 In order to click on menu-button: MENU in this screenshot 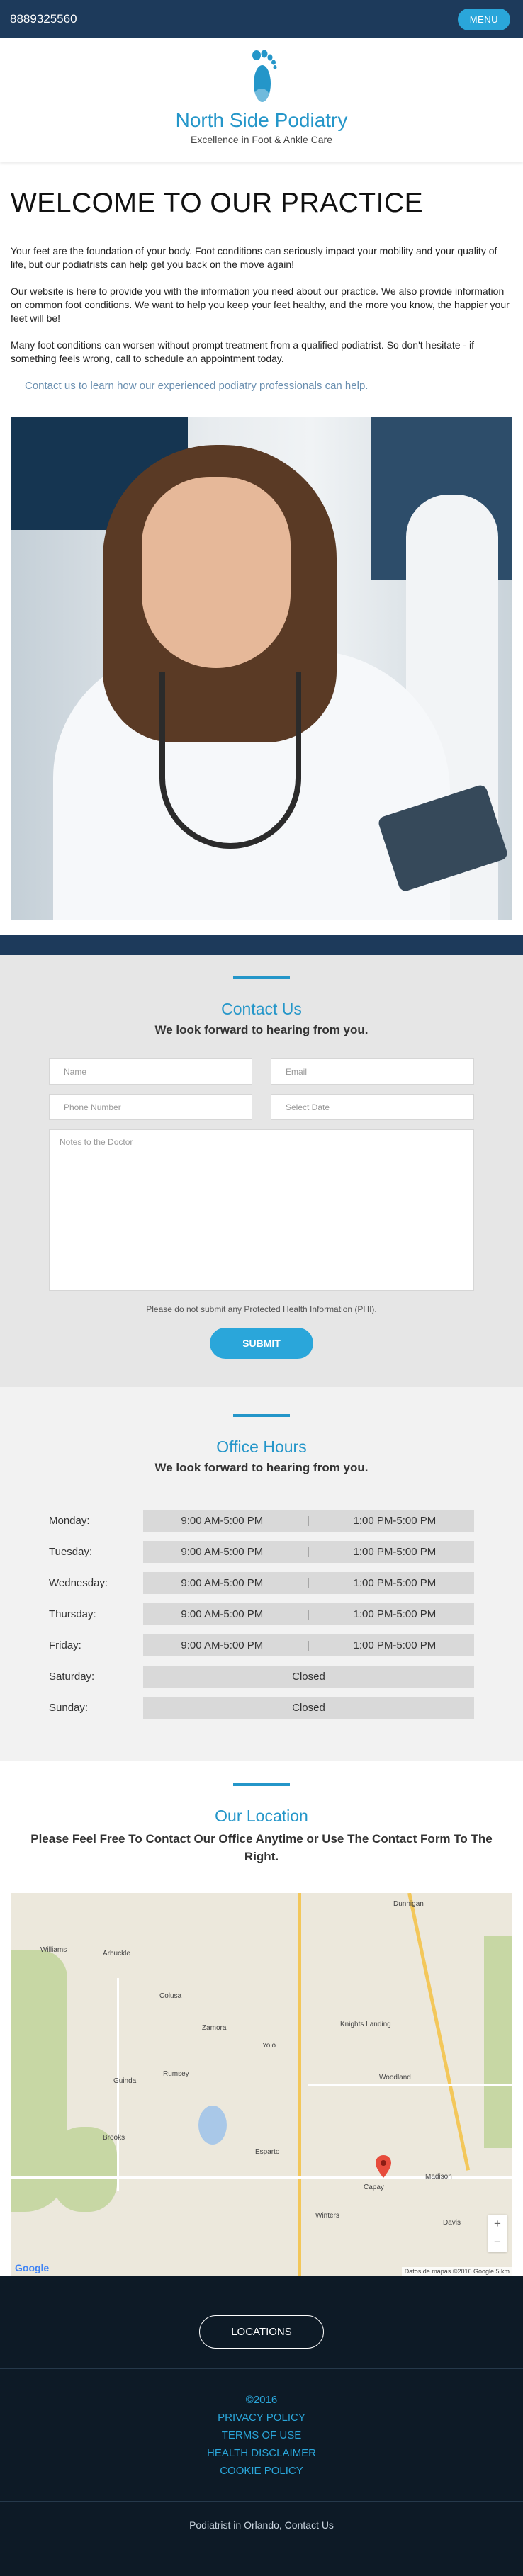, I will do `click(483, 19)`.